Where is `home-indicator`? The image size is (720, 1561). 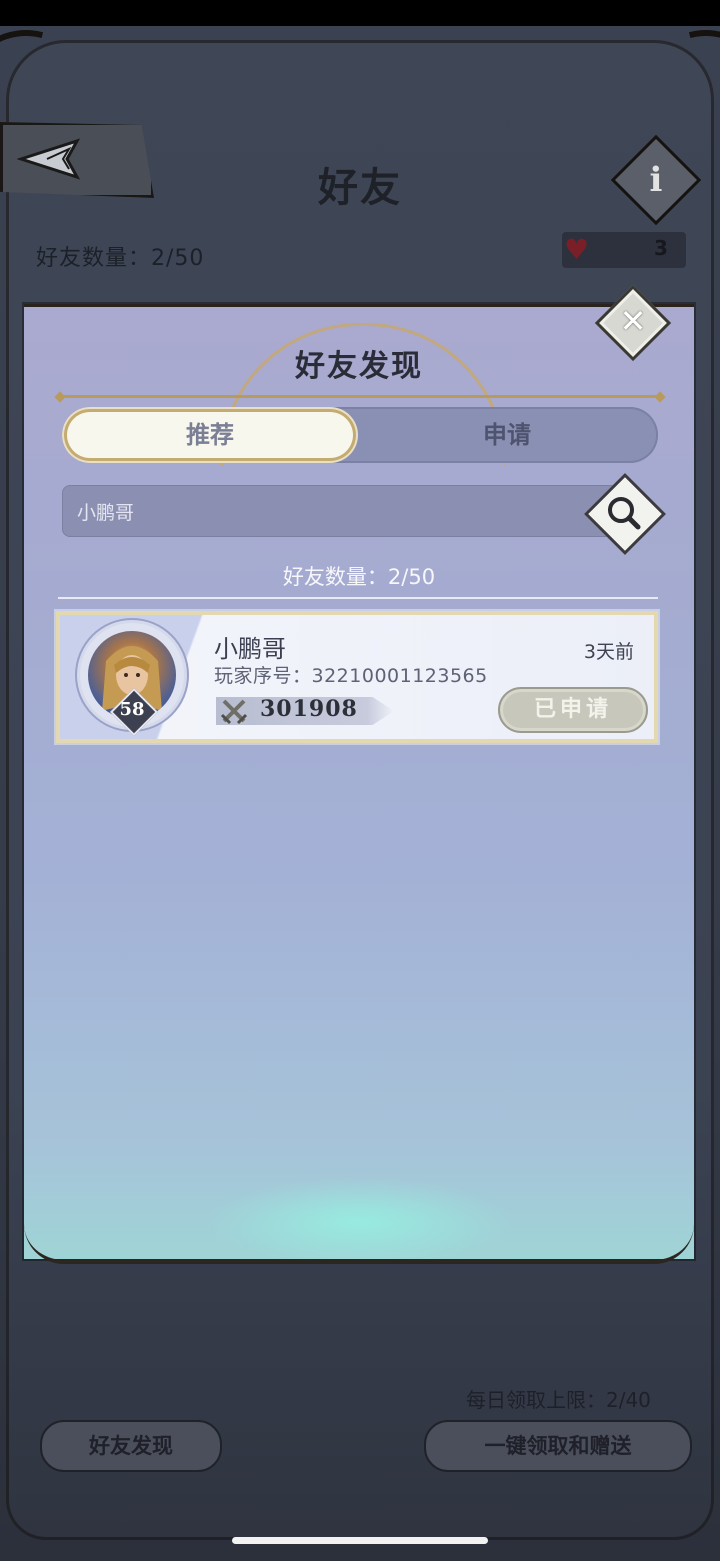 home-indicator is located at coordinates (360, 1540).